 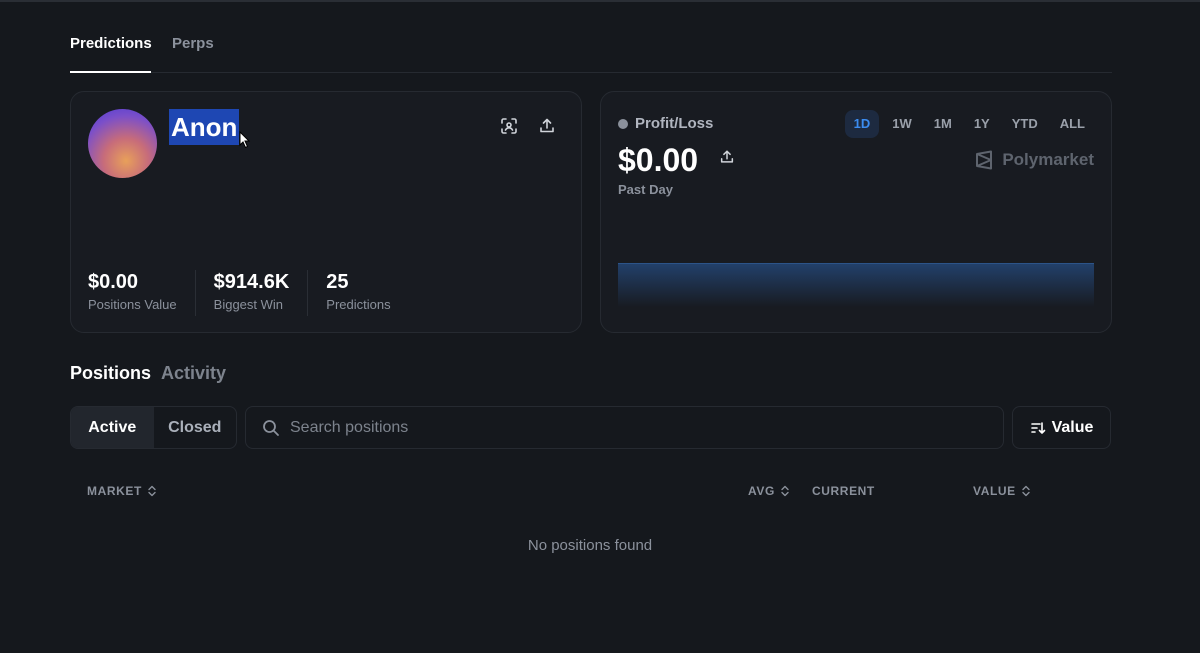 I want to click on pnl-header: Profit/Loss, so click(x=665, y=123).